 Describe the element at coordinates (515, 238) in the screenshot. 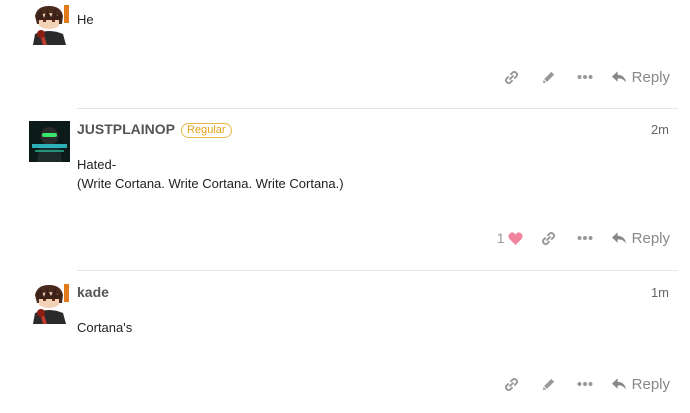

I see `heart-icon` at that location.